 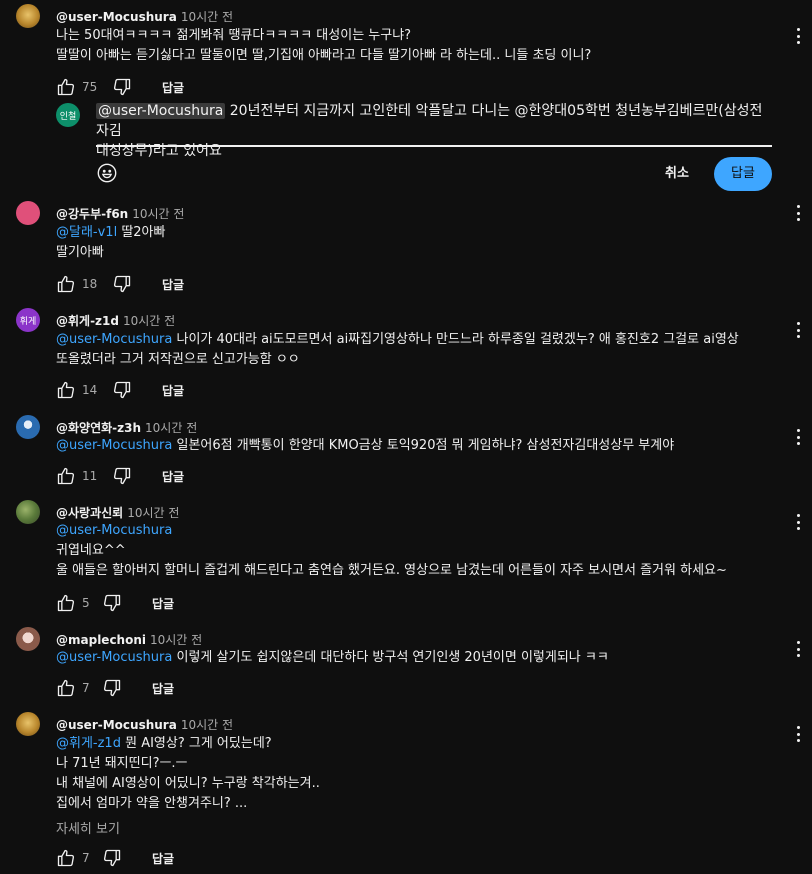 I want to click on like-count: 11, so click(x=90, y=476).